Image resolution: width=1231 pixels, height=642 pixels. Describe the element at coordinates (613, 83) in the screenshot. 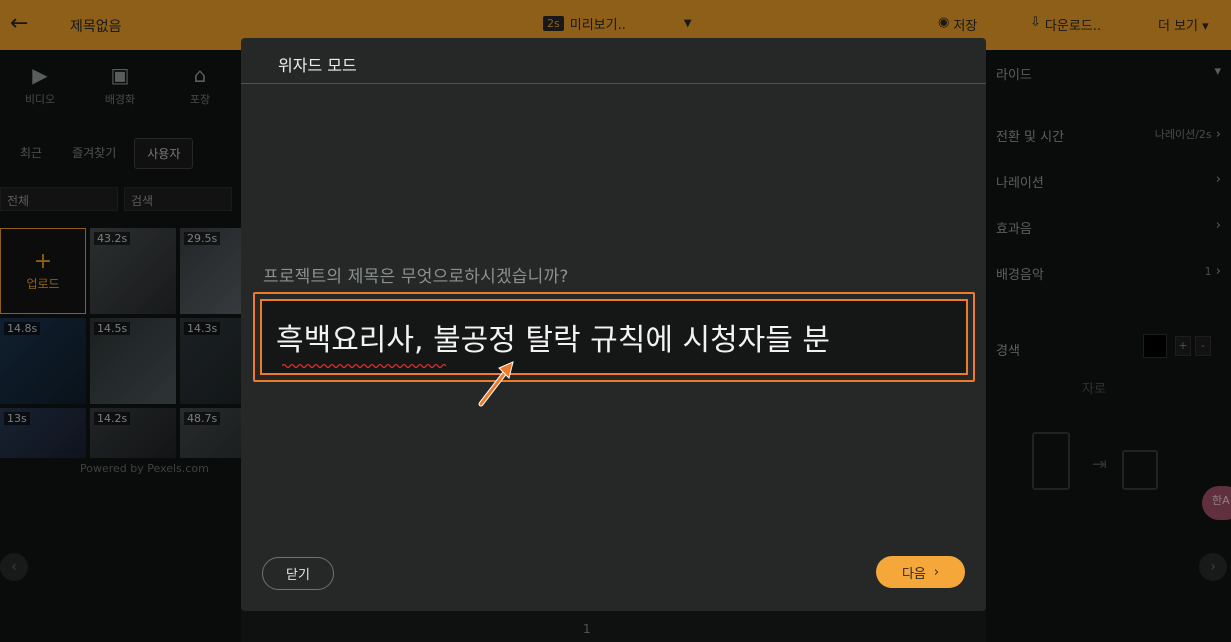

I see `modal-divider` at that location.